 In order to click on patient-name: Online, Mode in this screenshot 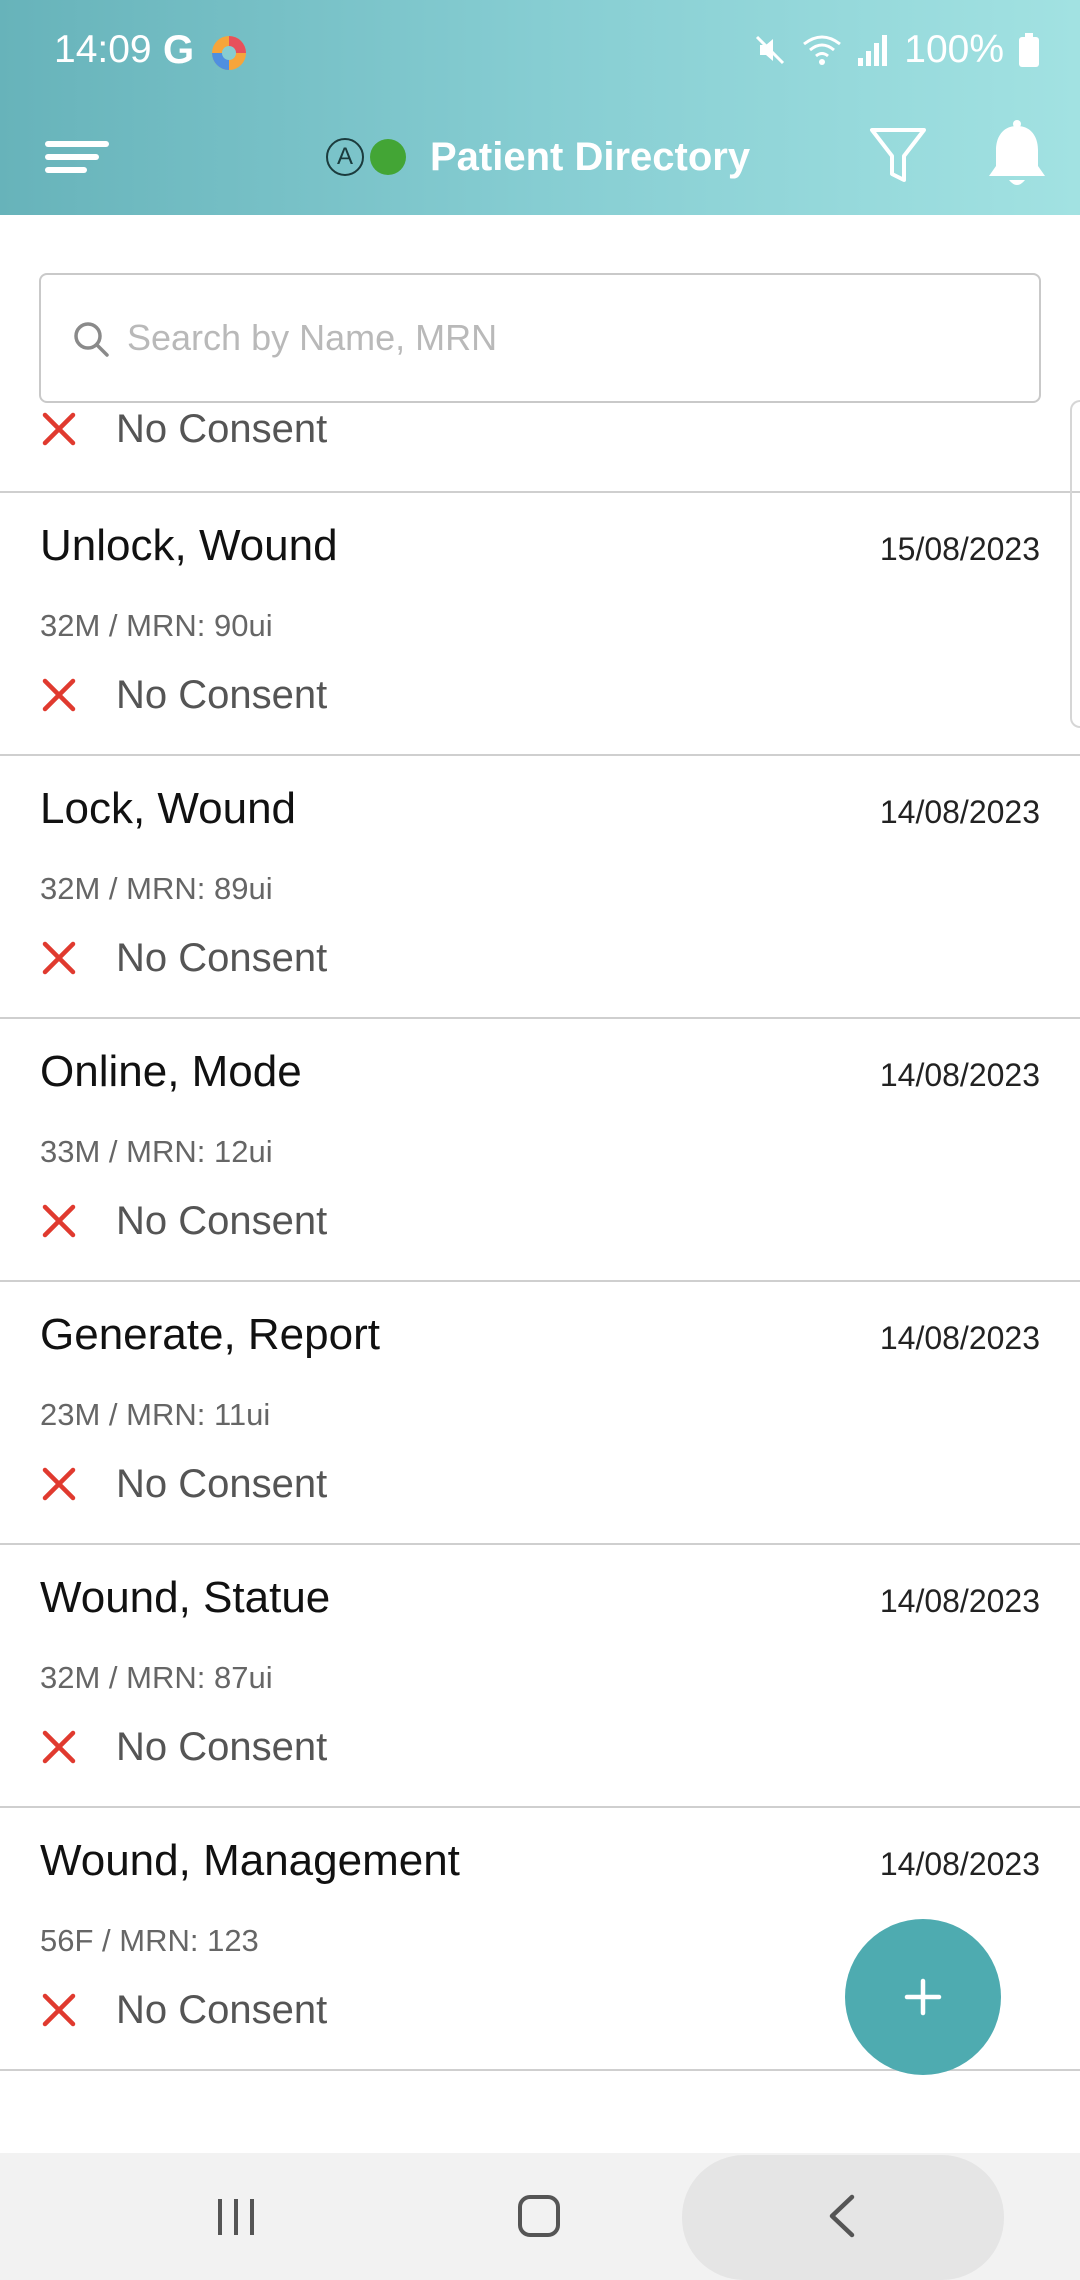, I will do `click(171, 1071)`.